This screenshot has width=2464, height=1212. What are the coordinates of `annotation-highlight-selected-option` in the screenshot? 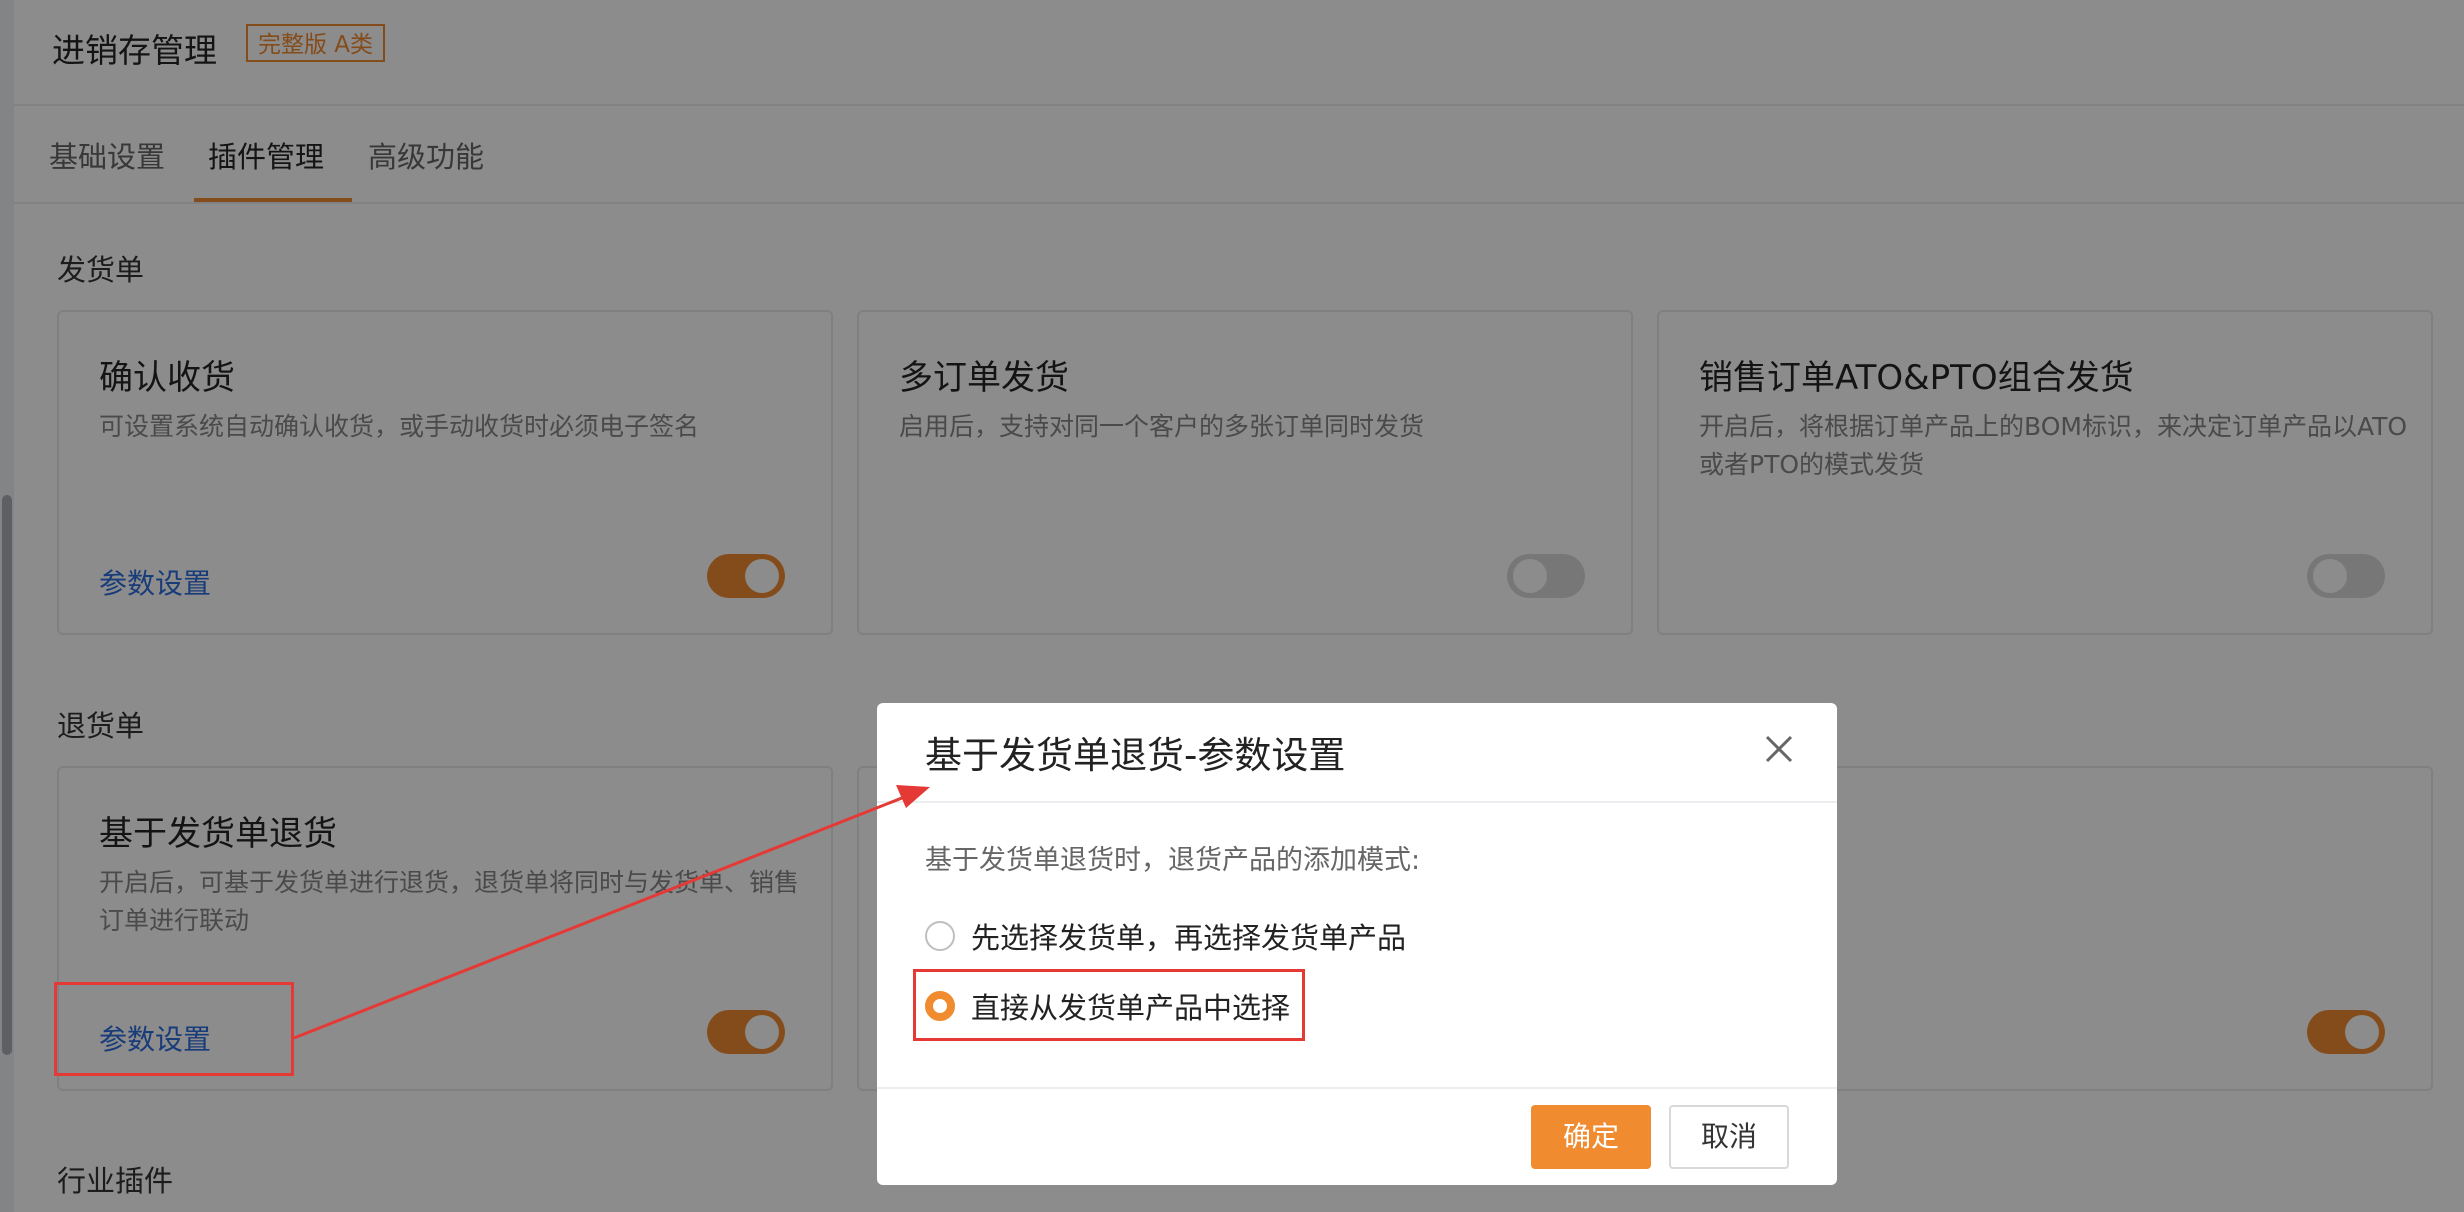 It's located at (1109, 1005).